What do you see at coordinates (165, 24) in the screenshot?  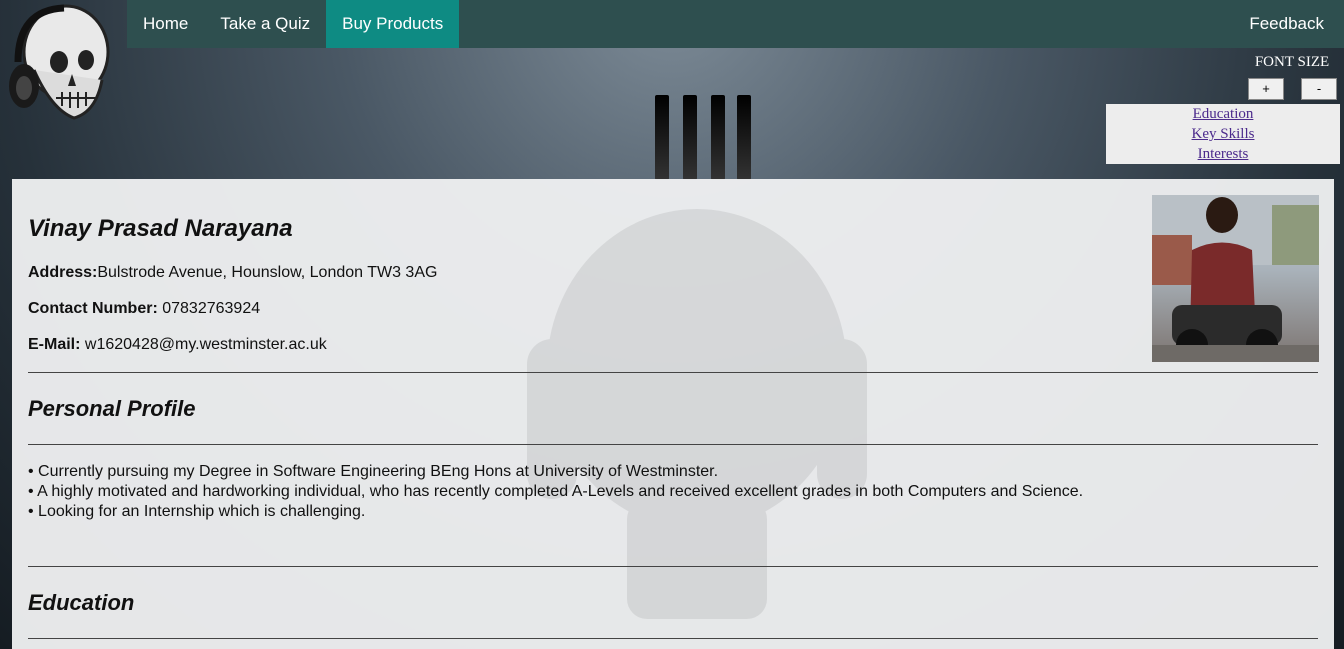 I see `nav-home: Home` at bounding box center [165, 24].